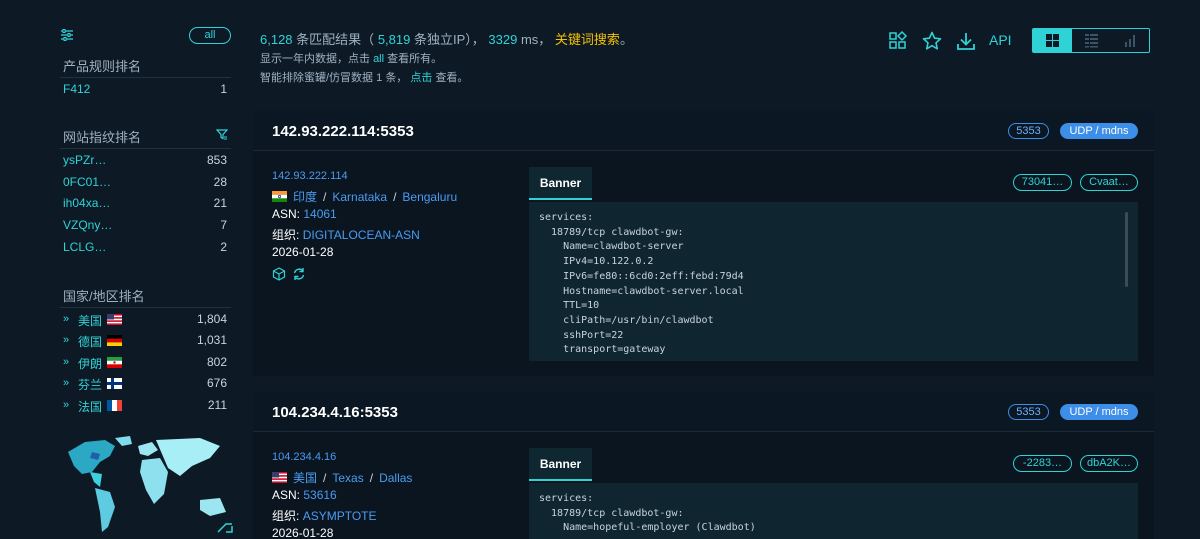  Describe the element at coordinates (114, 362) in the screenshot. I see `ir-flag-icon` at that location.